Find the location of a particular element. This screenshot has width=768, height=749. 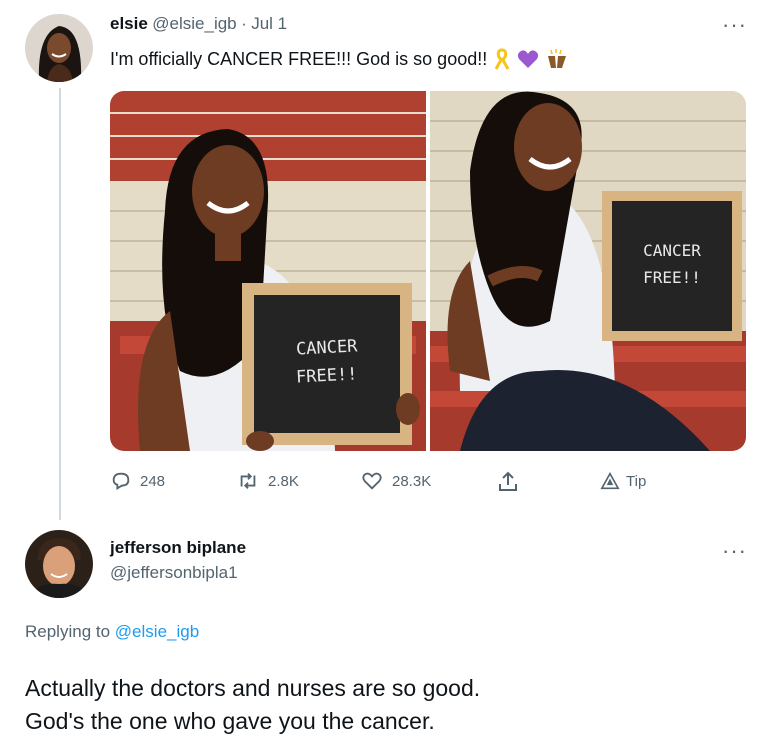

reply-avatar is located at coordinates (59, 564).